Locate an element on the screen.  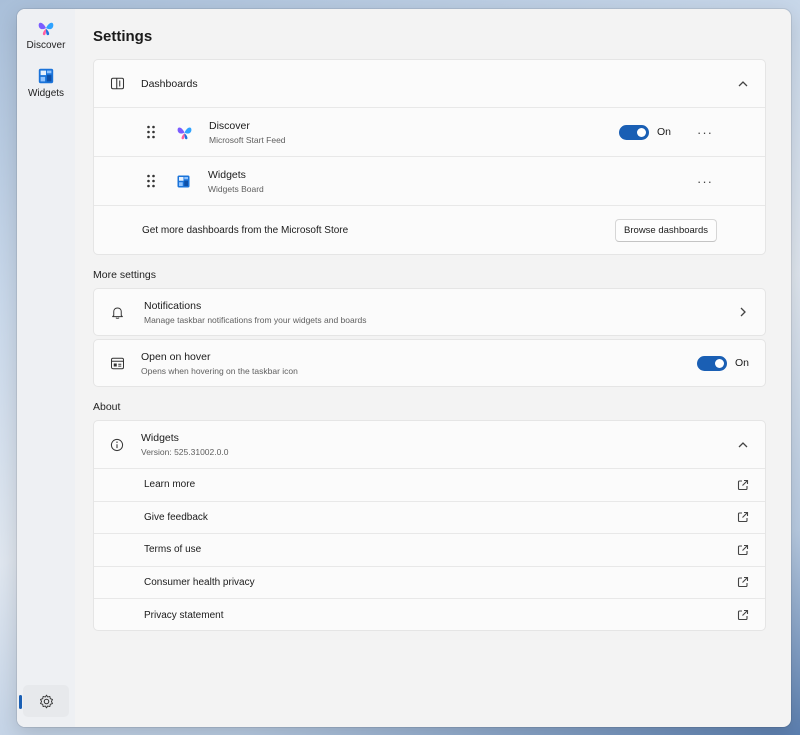
rail-item-settings is located at coordinates (46, 701).